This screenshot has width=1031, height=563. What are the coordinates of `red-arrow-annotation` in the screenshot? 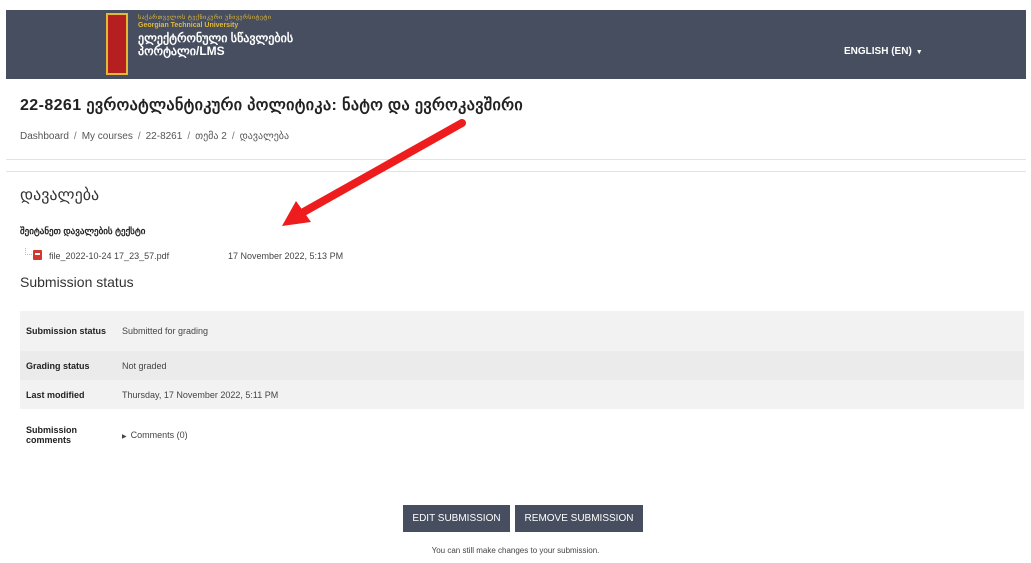 It's located at (374, 172).